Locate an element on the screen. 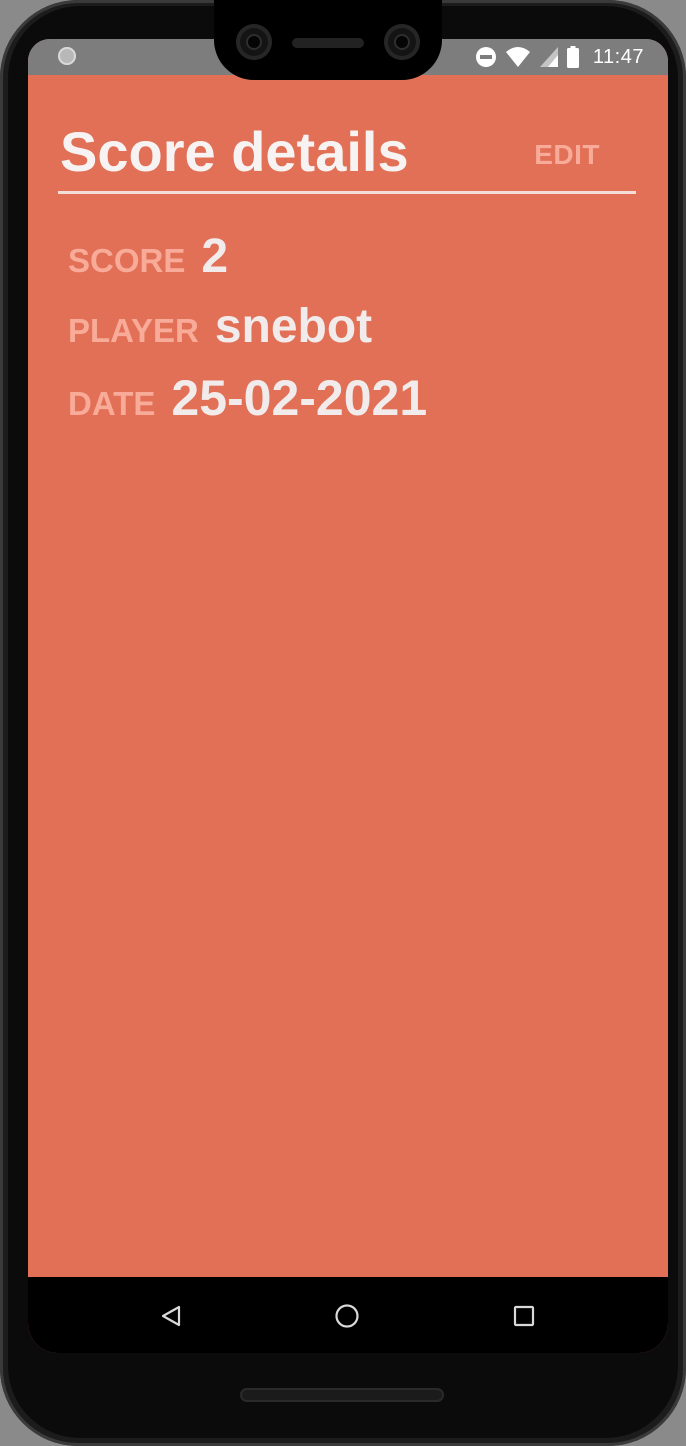 This screenshot has height=1446, width=686. navigation-bar is located at coordinates (348, 1315).